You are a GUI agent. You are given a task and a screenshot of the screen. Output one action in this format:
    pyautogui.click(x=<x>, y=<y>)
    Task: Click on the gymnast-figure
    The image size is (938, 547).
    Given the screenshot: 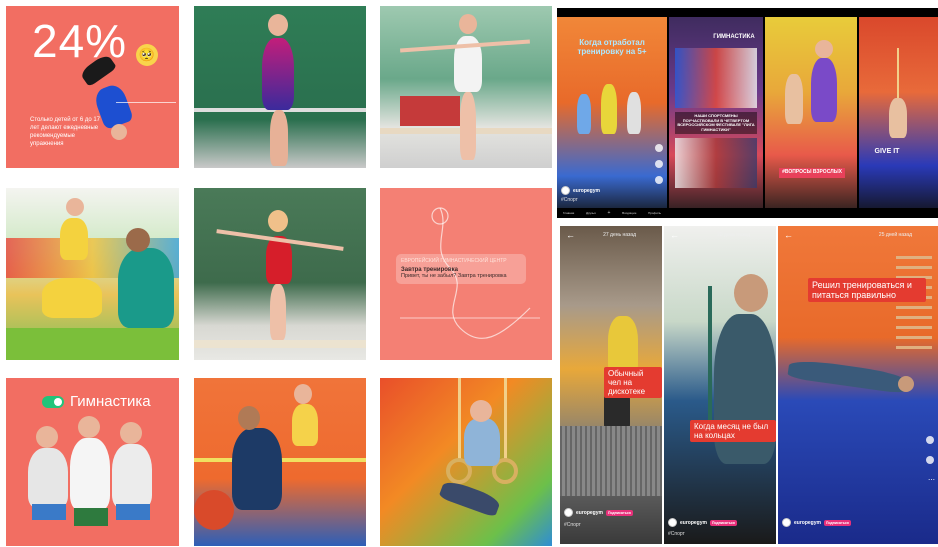 What is the action you would take?
    pyautogui.click(x=898, y=118)
    